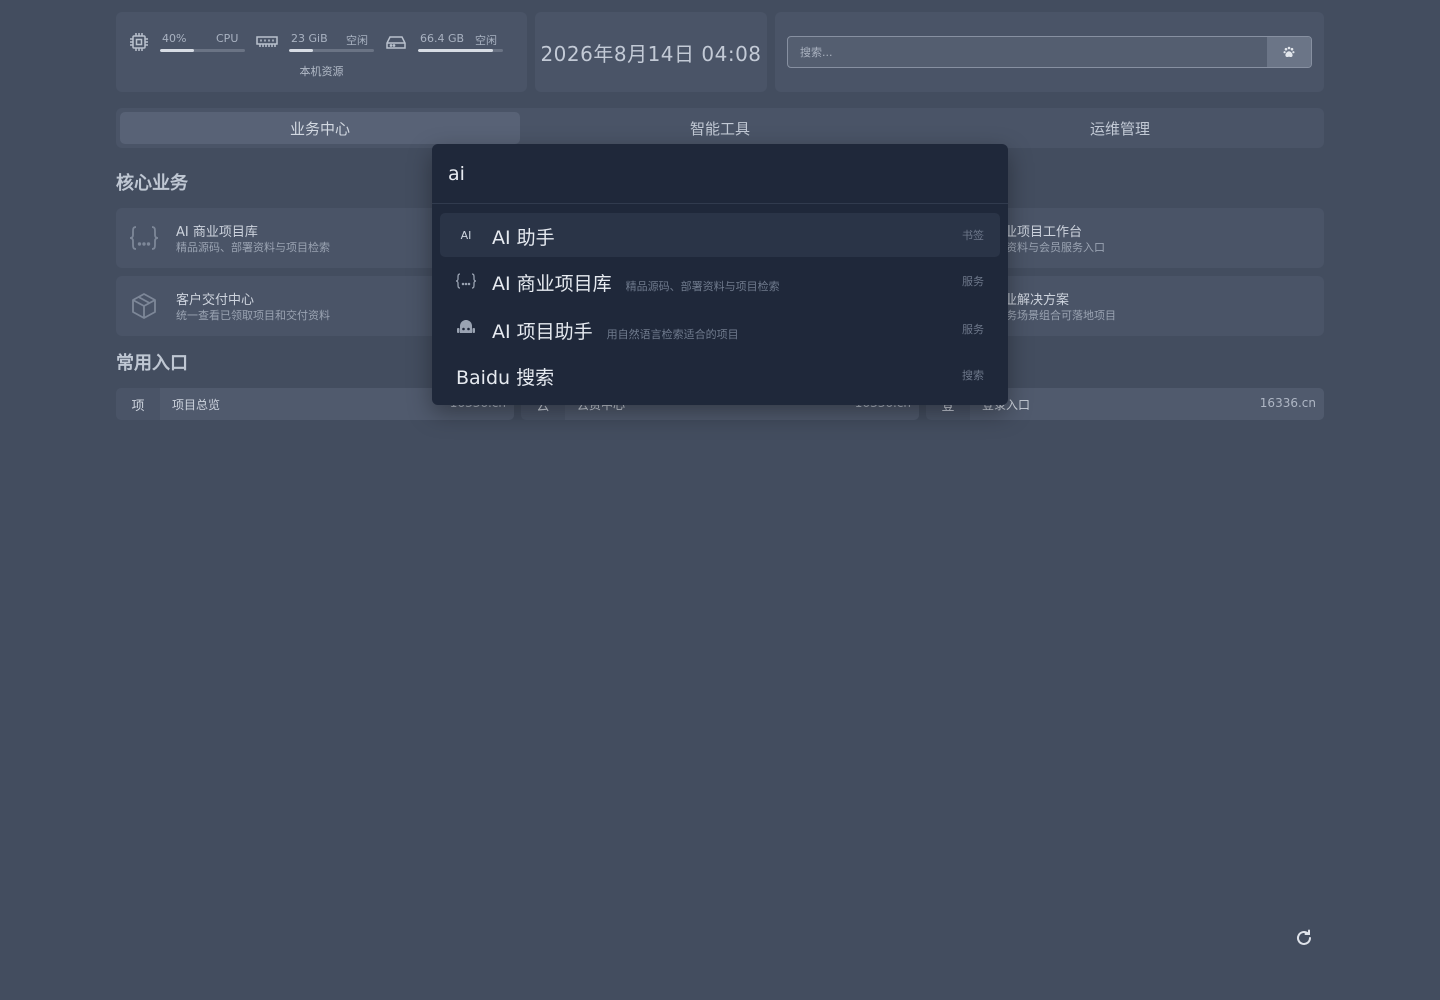 The image size is (1440, 1000). I want to click on disk-value: 66.4 GB, so click(442, 38).